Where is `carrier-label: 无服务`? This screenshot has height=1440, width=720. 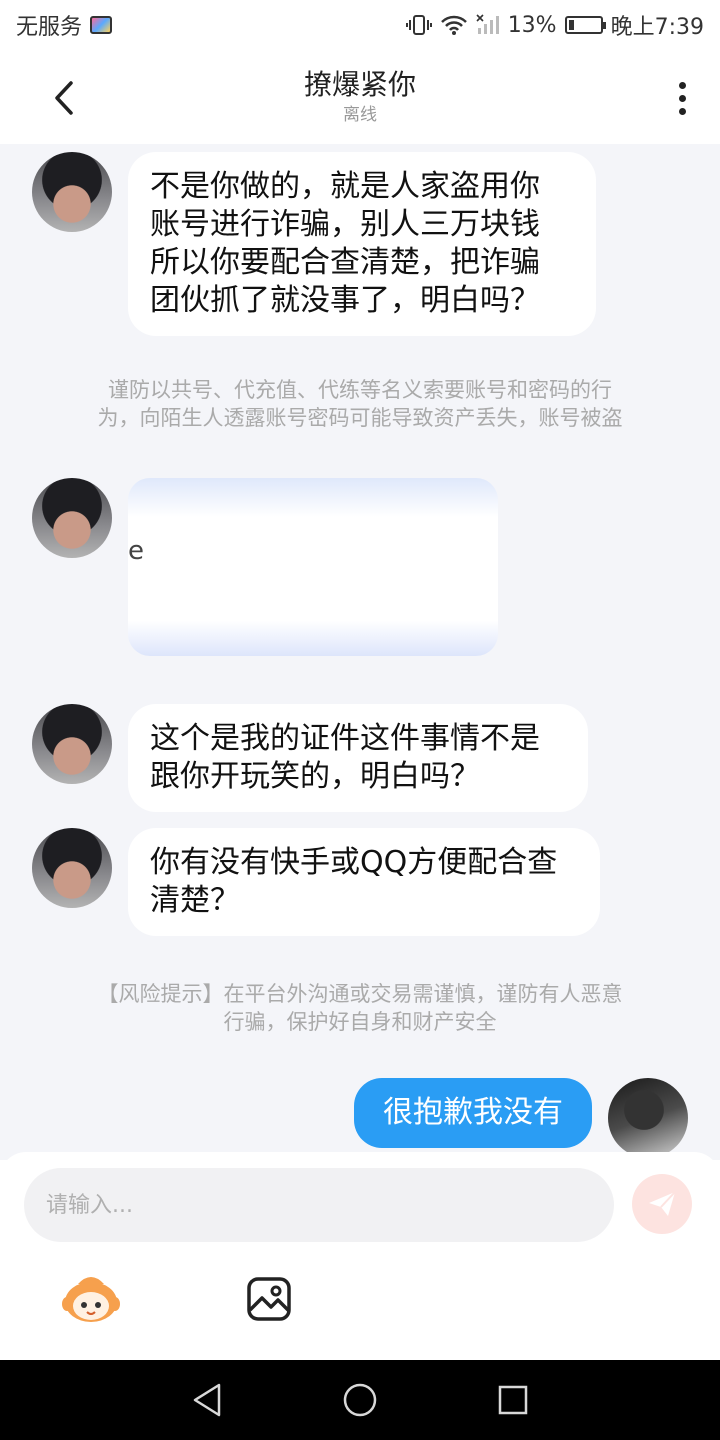
carrier-label: 无服务 is located at coordinates (49, 27).